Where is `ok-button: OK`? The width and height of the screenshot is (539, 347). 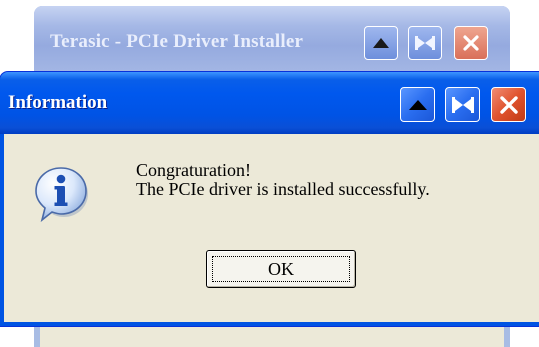 ok-button: OK is located at coordinates (281, 269).